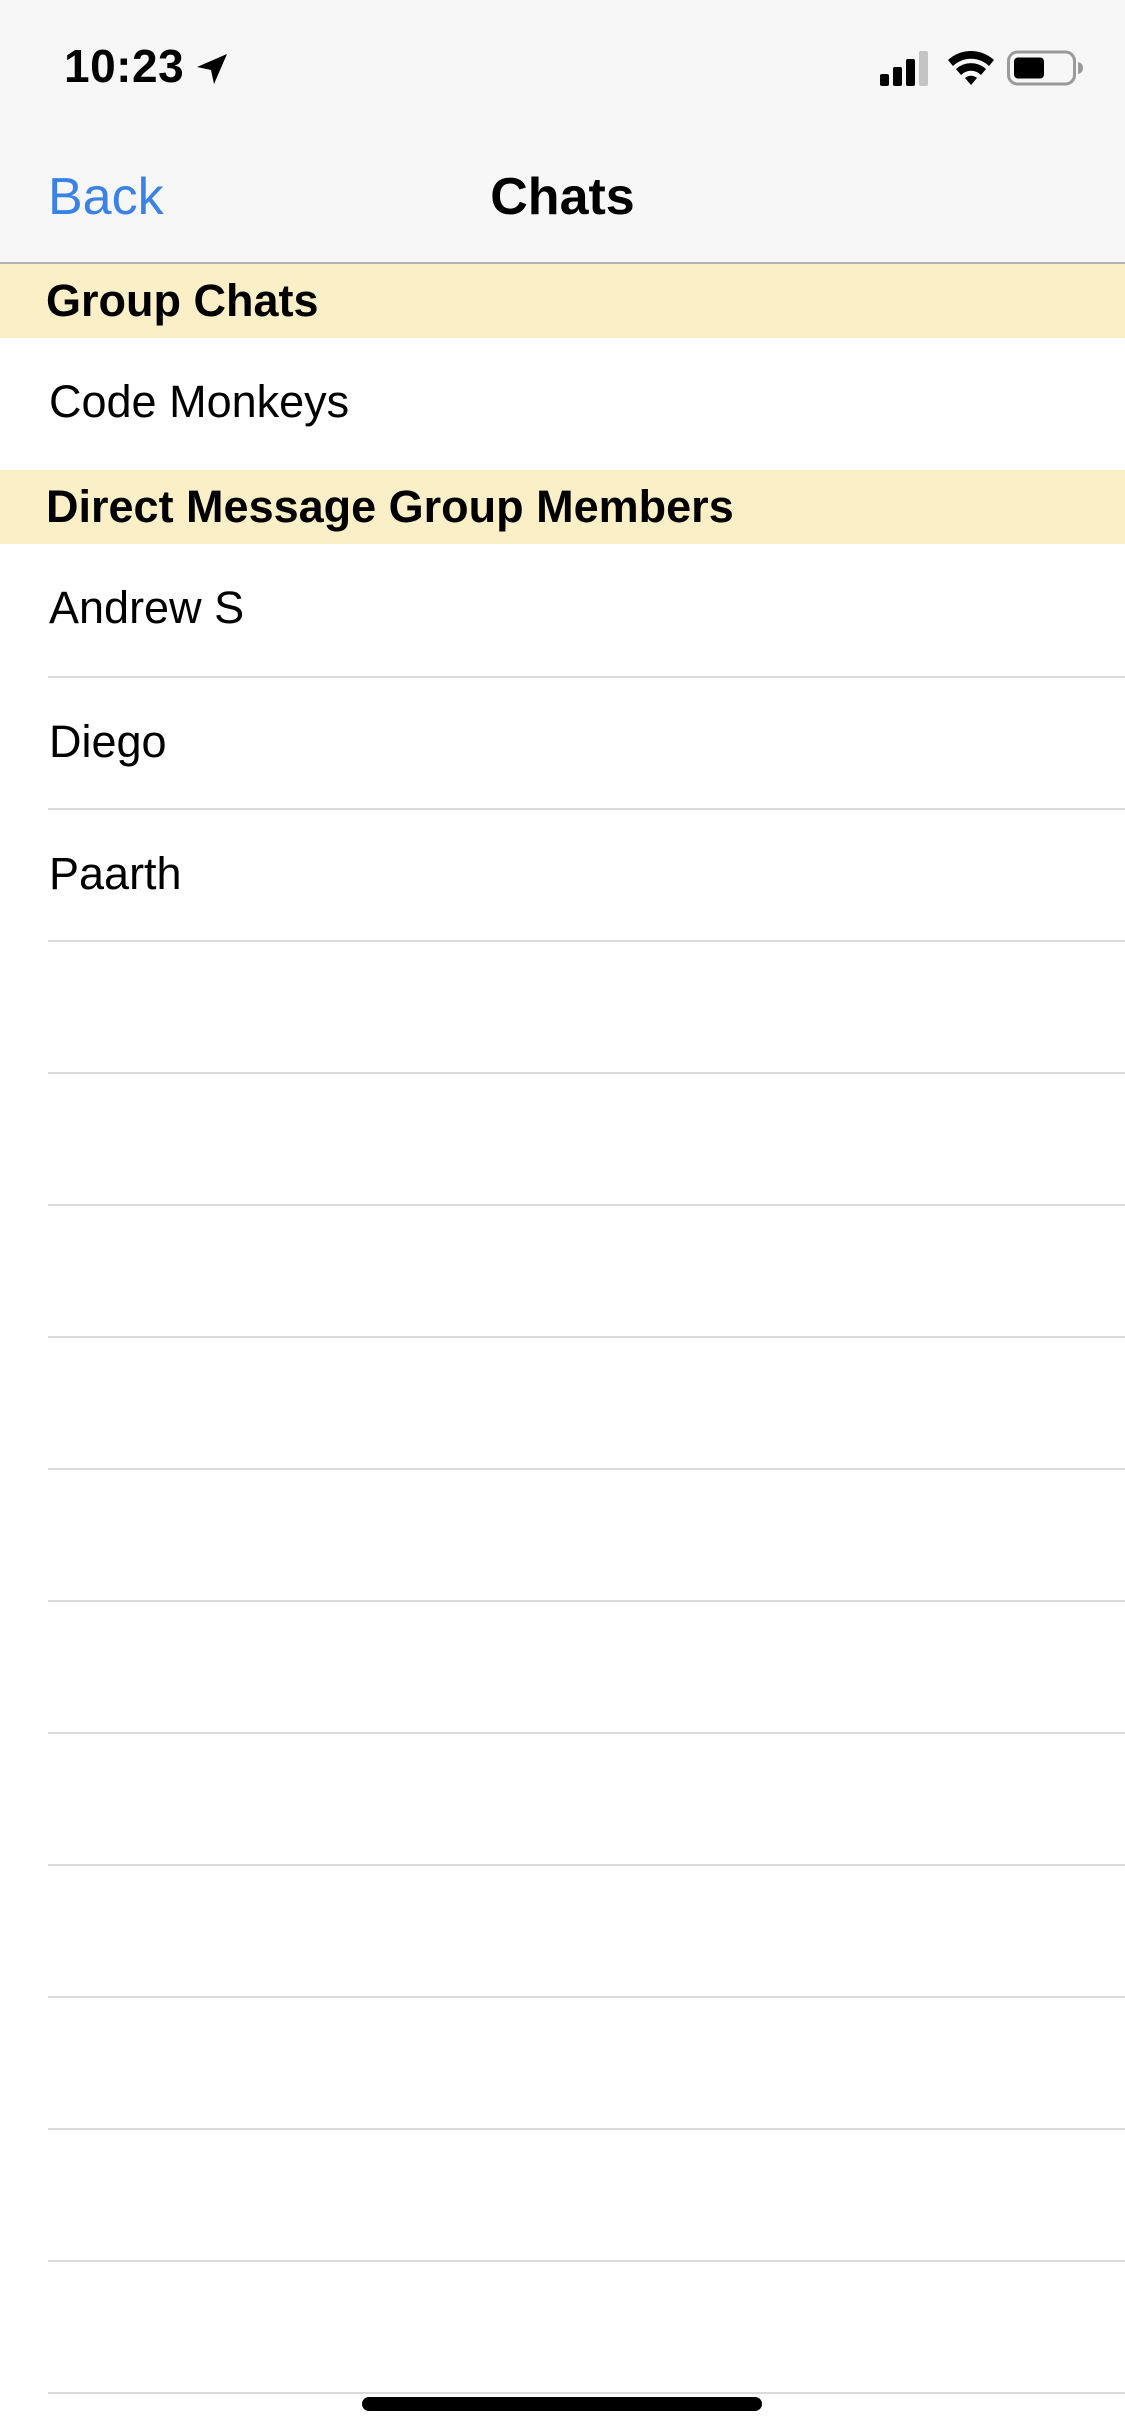 Image resolution: width=1125 pixels, height=2436 pixels. What do you see at coordinates (562, 876) in the screenshot?
I see `member-row-paarth: Paarth` at bounding box center [562, 876].